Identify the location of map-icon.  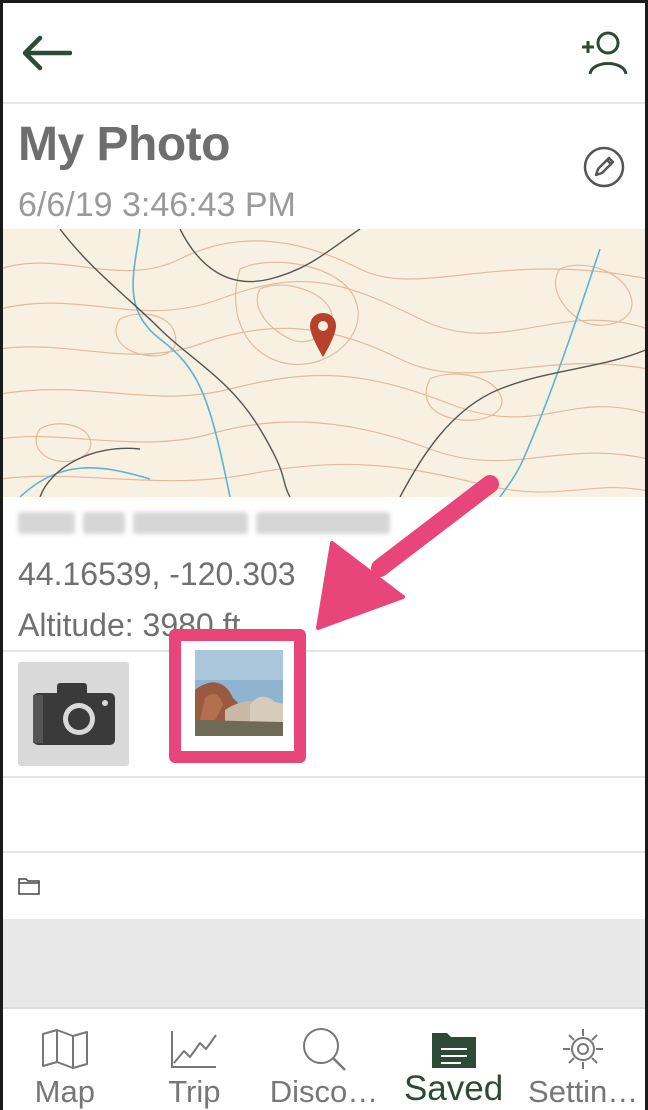
(64, 1048).